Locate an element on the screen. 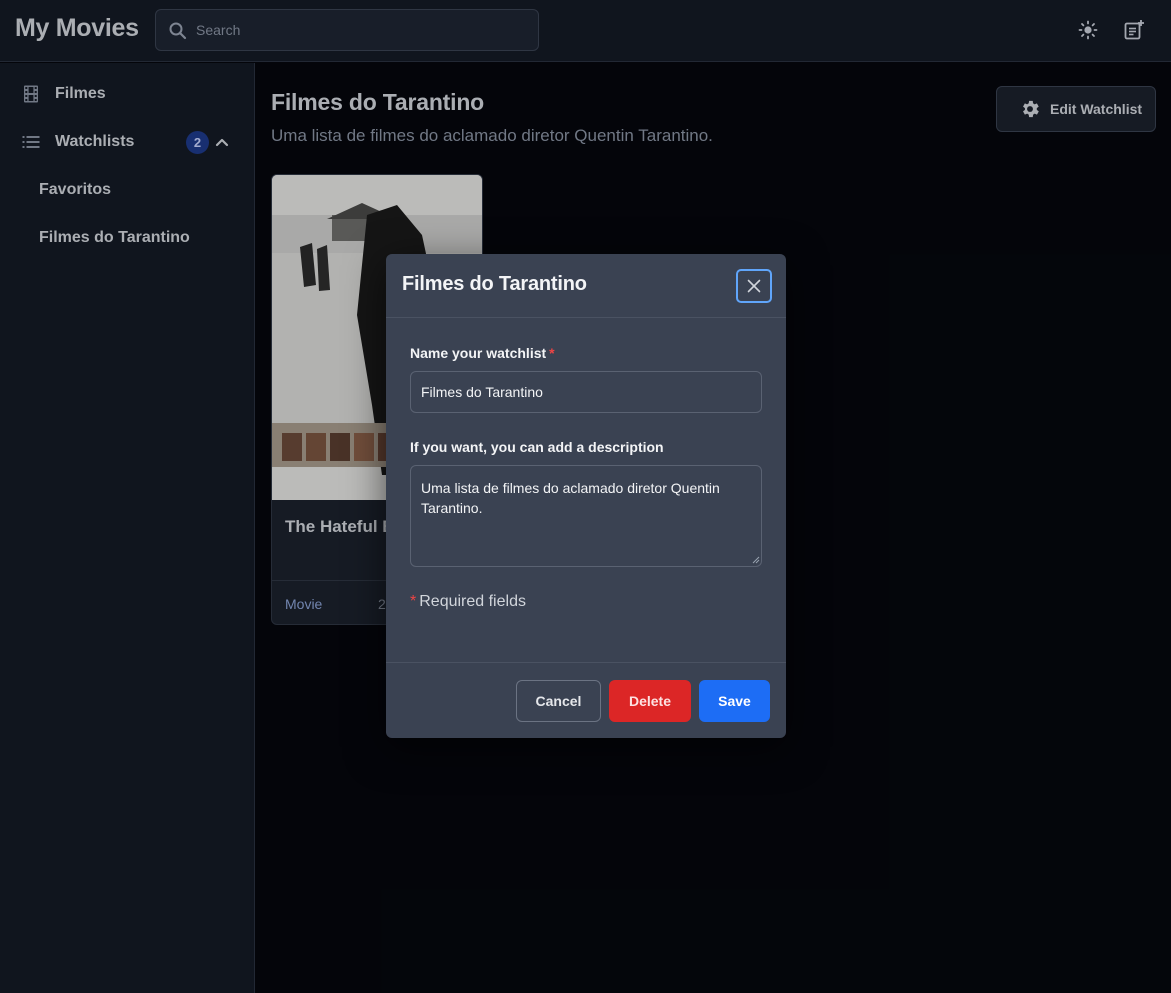  delete-button: Delete is located at coordinates (650, 701).